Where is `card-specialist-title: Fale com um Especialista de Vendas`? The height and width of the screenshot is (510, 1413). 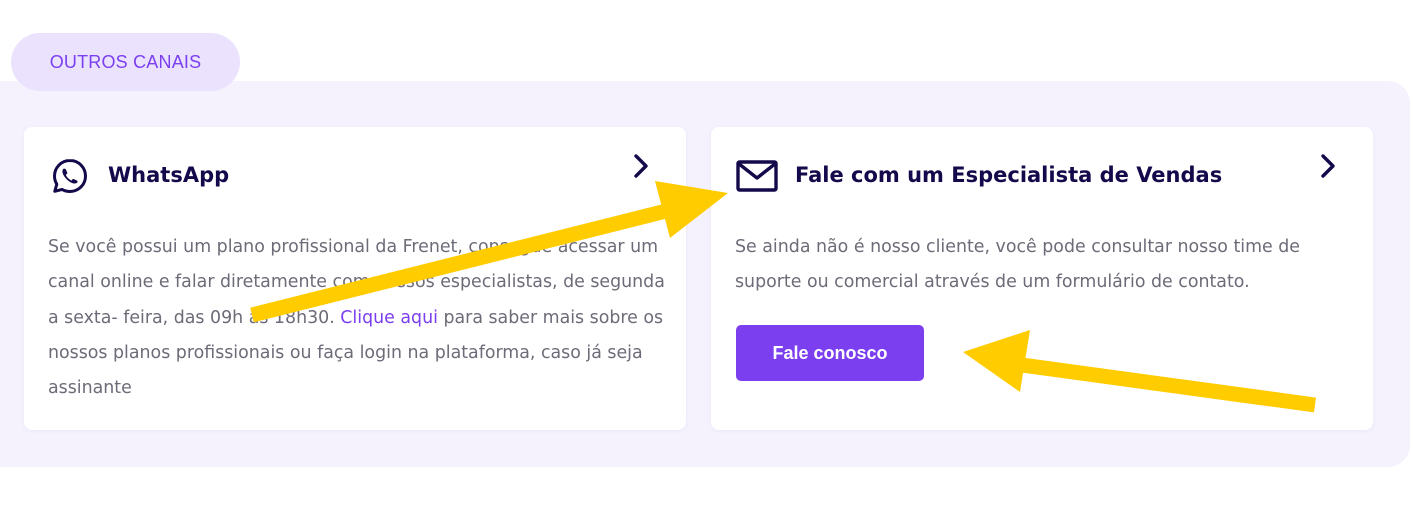
card-specialist-title: Fale com um Especialista de Vendas is located at coordinates (1009, 175).